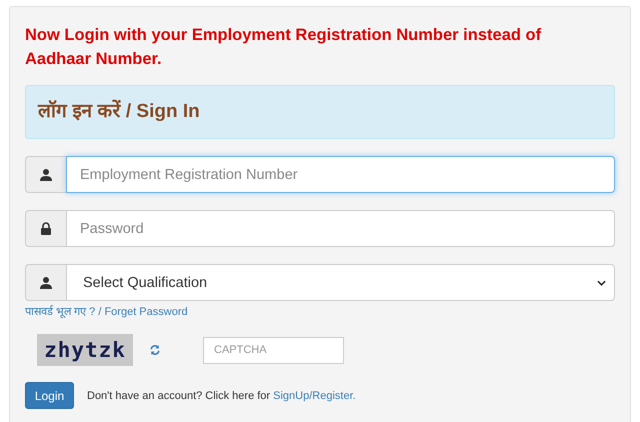 The image size is (640, 422). I want to click on captcha-image: zhytzk, so click(85, 350).